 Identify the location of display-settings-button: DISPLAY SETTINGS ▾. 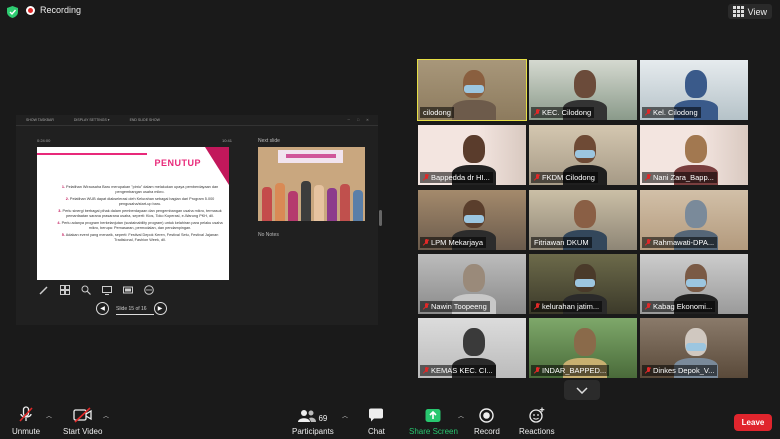
(92, 120).